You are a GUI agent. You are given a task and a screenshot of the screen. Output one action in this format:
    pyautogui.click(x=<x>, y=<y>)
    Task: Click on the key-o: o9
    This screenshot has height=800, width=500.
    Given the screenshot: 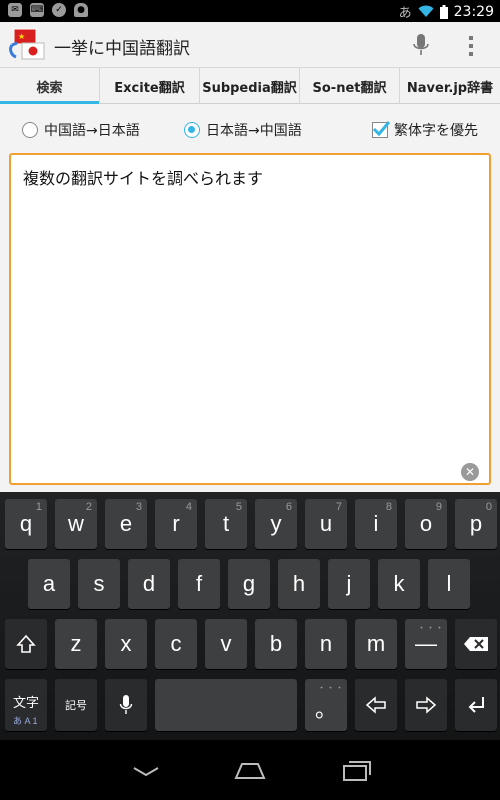 What is the action you would take?
    pyautogui.click(x=426, y=524)
    